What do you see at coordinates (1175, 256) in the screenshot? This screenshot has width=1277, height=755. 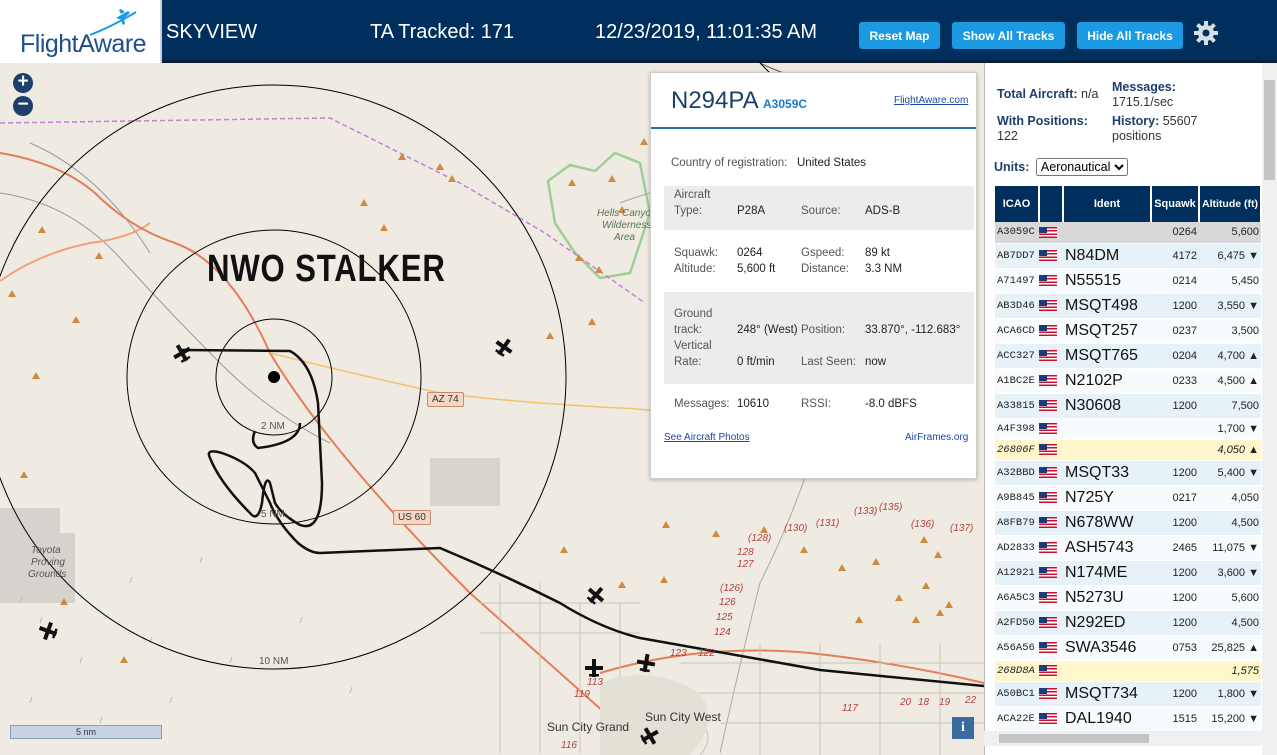 I see `squawk-cell: 4172` at bounding box center [1175, 256].